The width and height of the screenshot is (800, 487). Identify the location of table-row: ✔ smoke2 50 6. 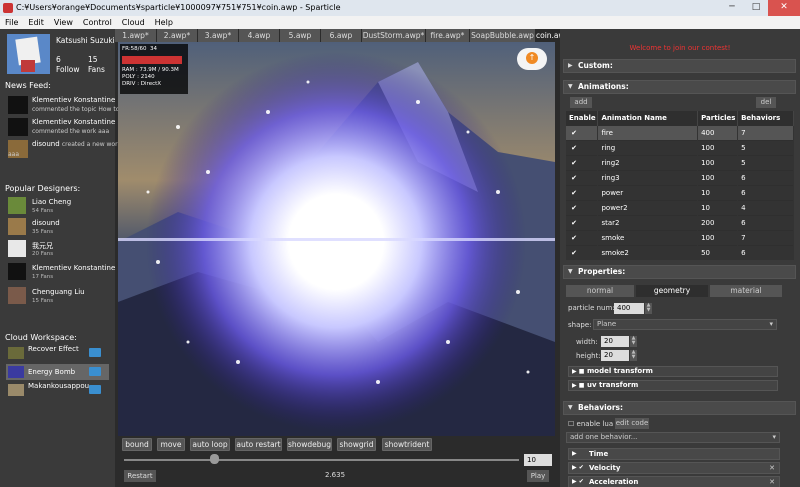
(680, 252).